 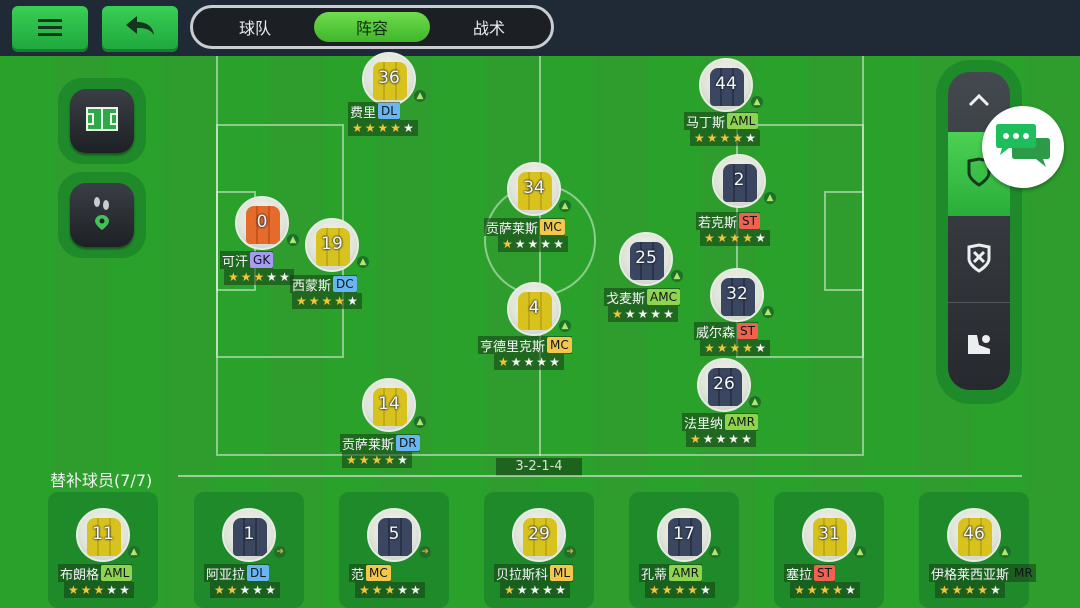 I want to click on chat-bubbles-icon, so click(x=1023, y=147).